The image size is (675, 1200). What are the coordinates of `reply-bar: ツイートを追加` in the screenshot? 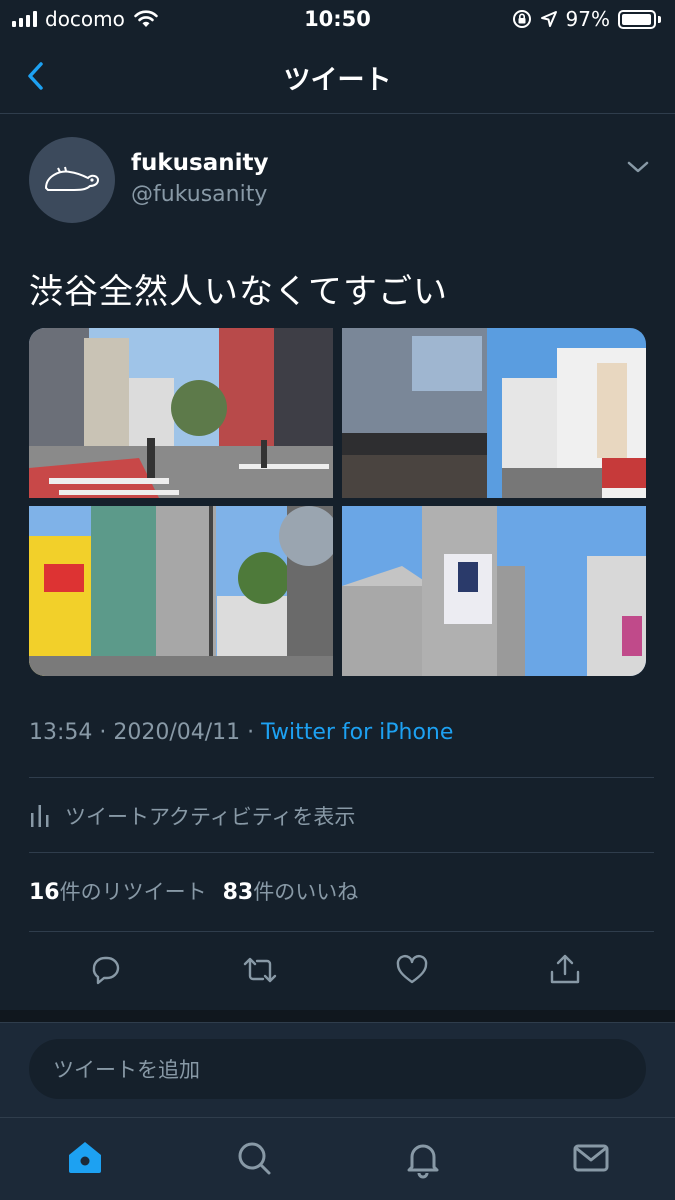 It's located at (337, 1069).